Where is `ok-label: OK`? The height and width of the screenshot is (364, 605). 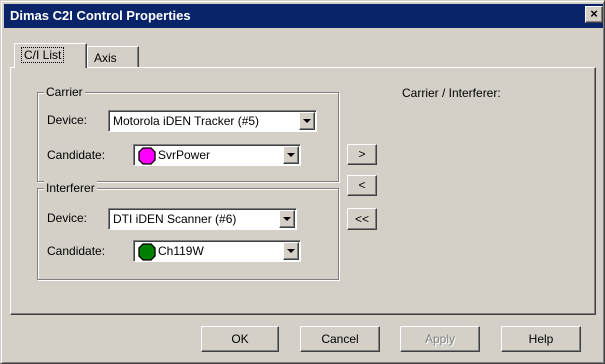 ok-label: OK is located at coordinates (240, 339).